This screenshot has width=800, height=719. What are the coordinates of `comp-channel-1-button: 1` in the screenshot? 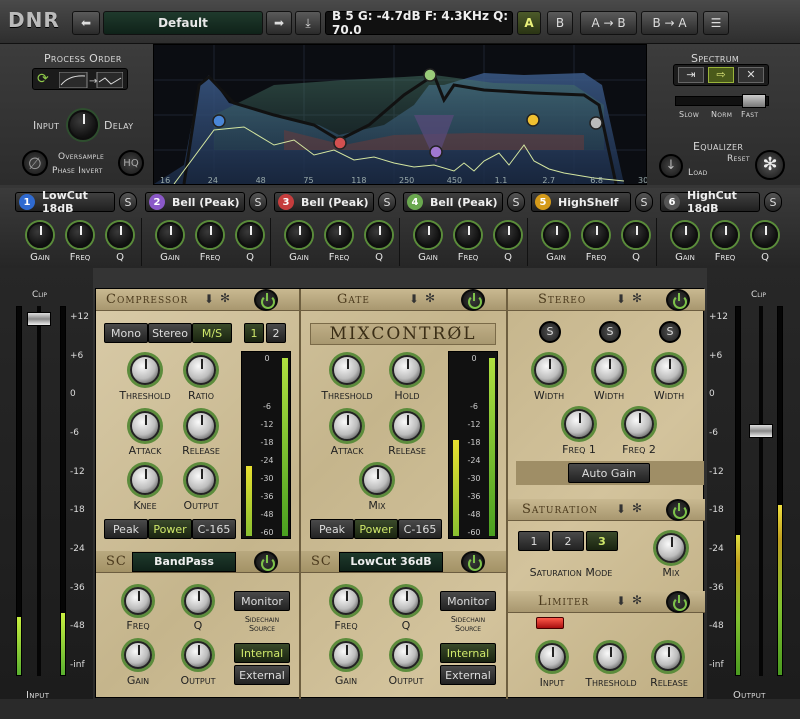 It's located at (254, 333).